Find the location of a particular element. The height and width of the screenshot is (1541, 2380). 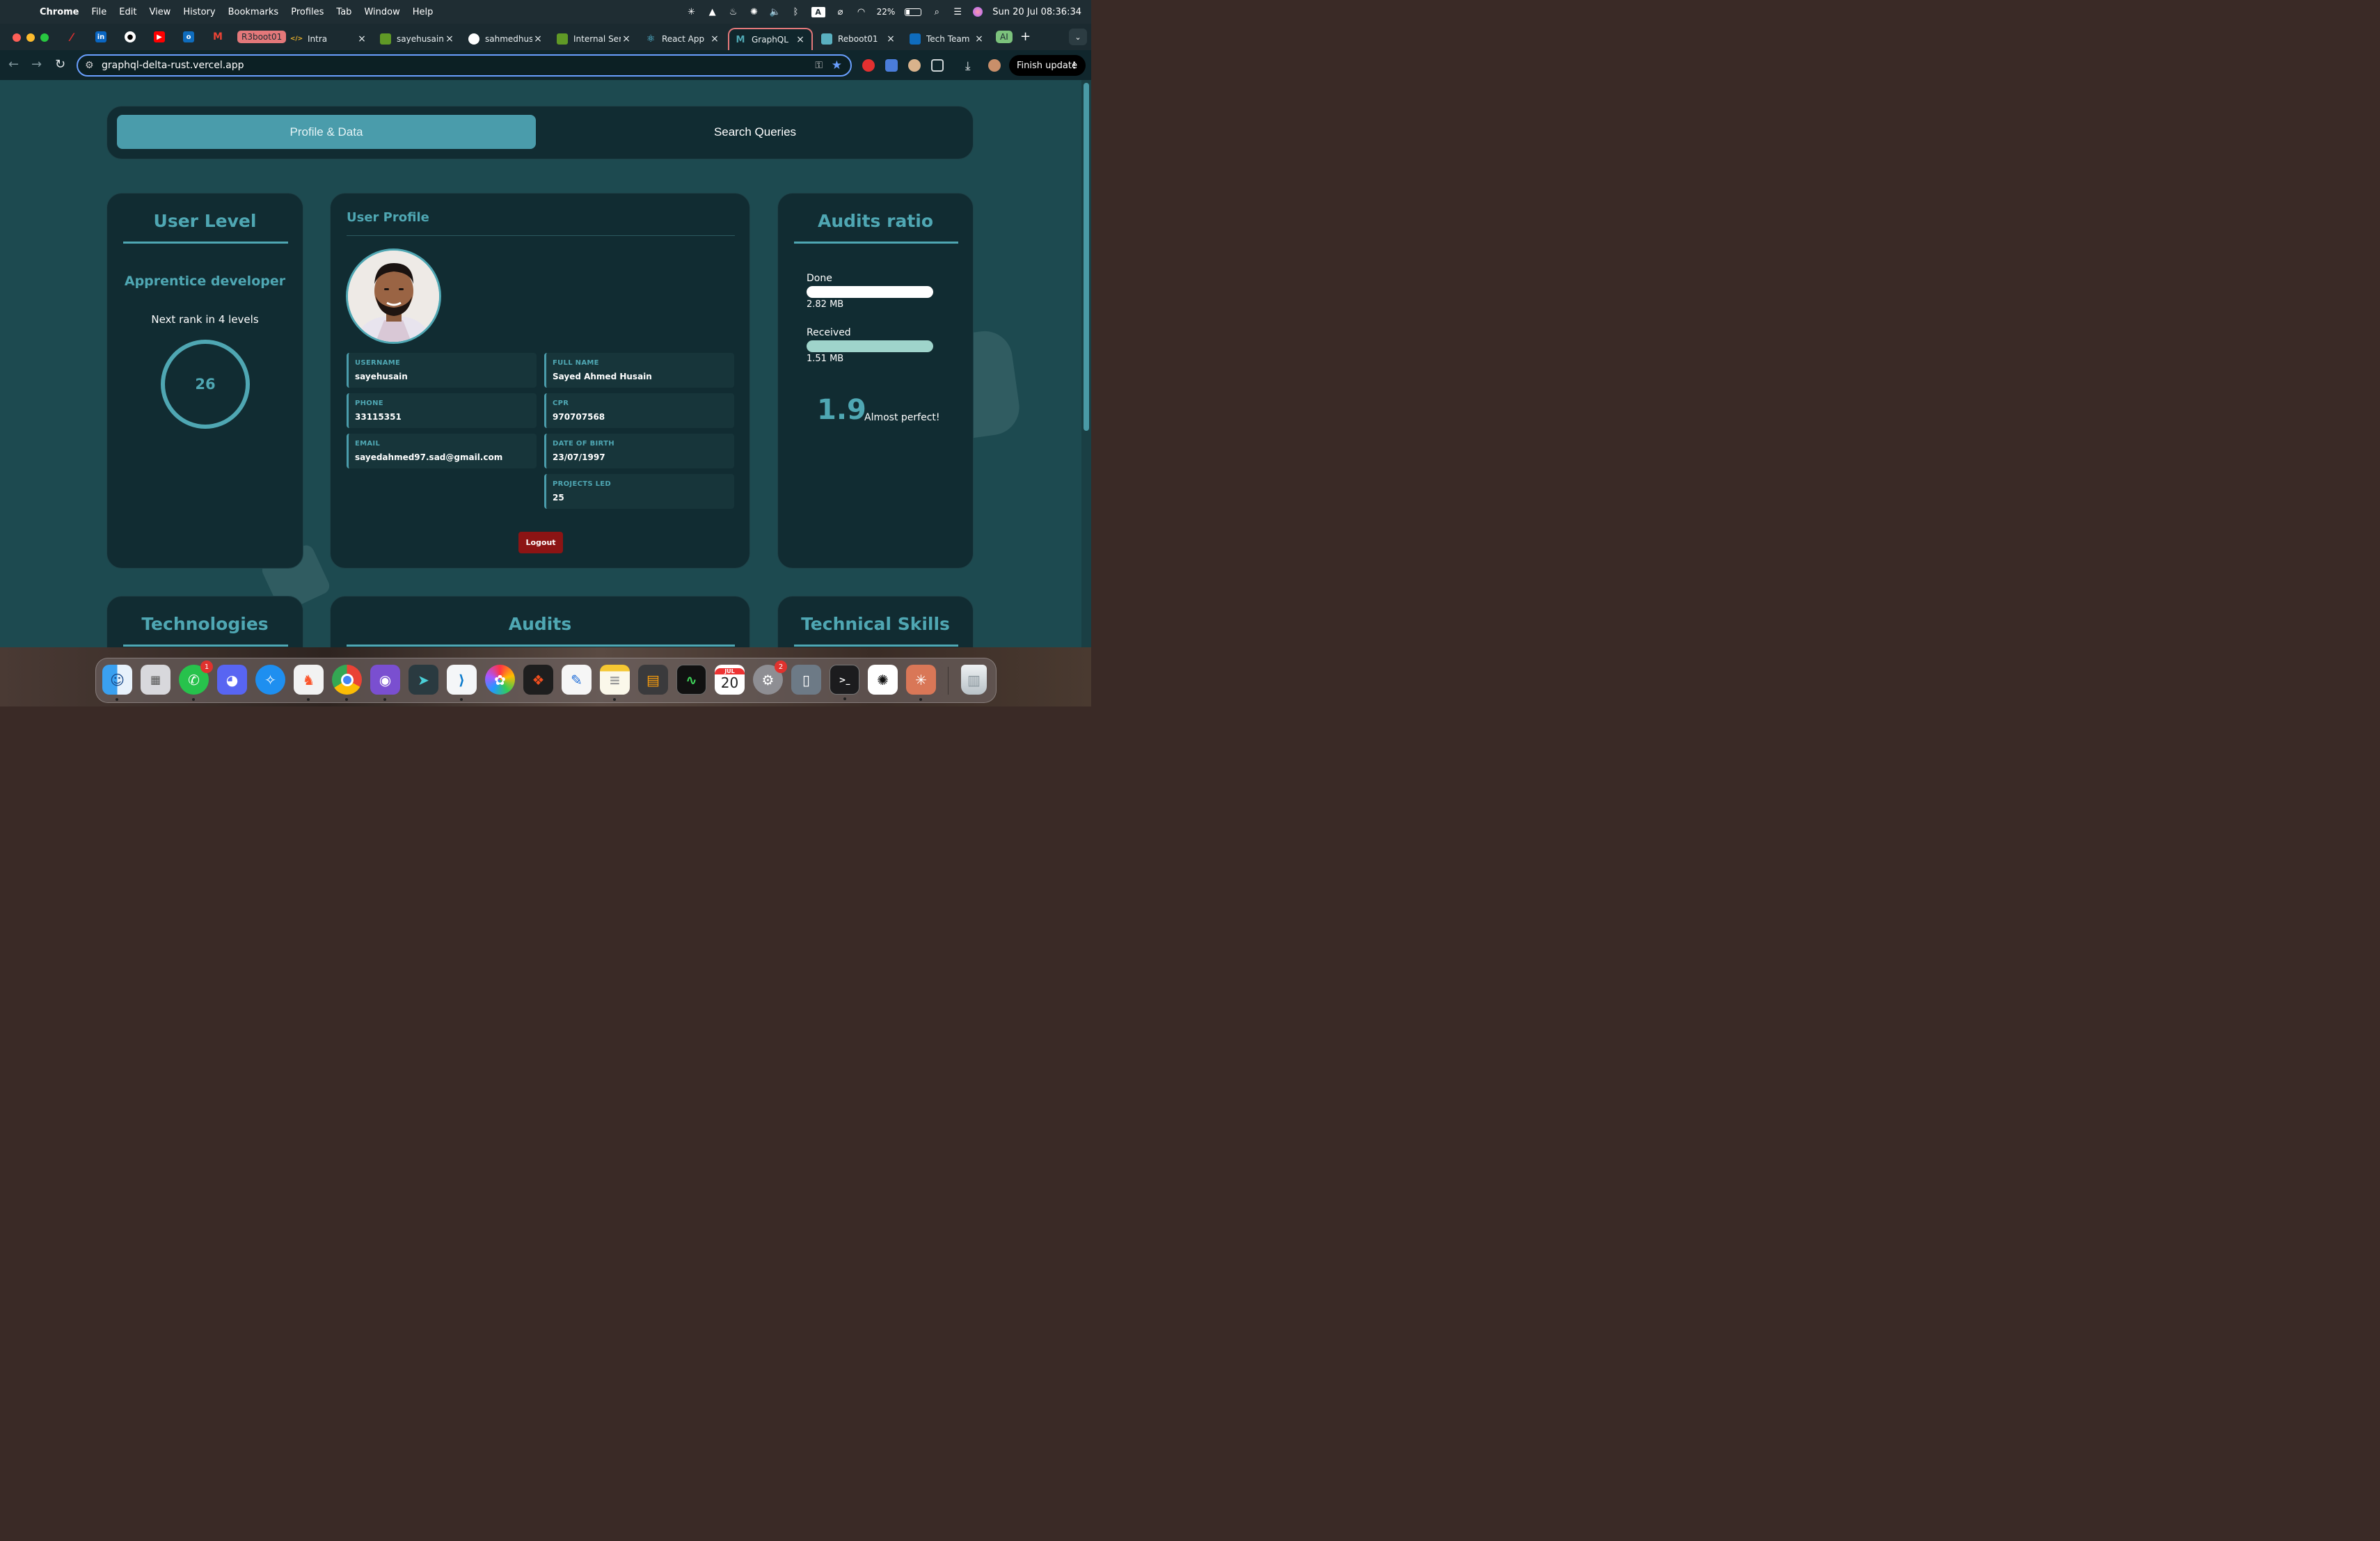

pinned-tab-outlook-icon: o is located at coordinates (188, 36).